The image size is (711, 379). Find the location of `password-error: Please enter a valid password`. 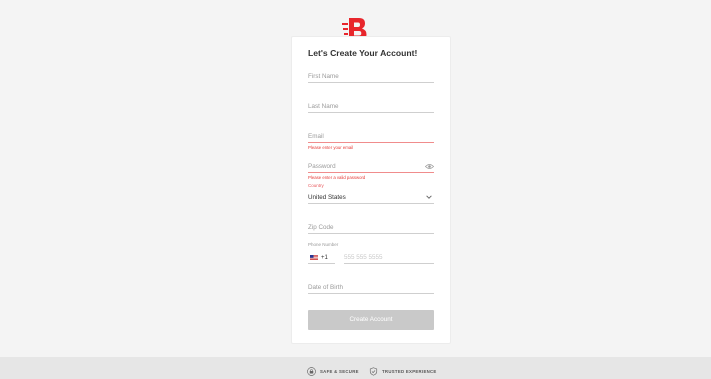

password-error: Please enter a valid password is located at coordinates (337, 177).